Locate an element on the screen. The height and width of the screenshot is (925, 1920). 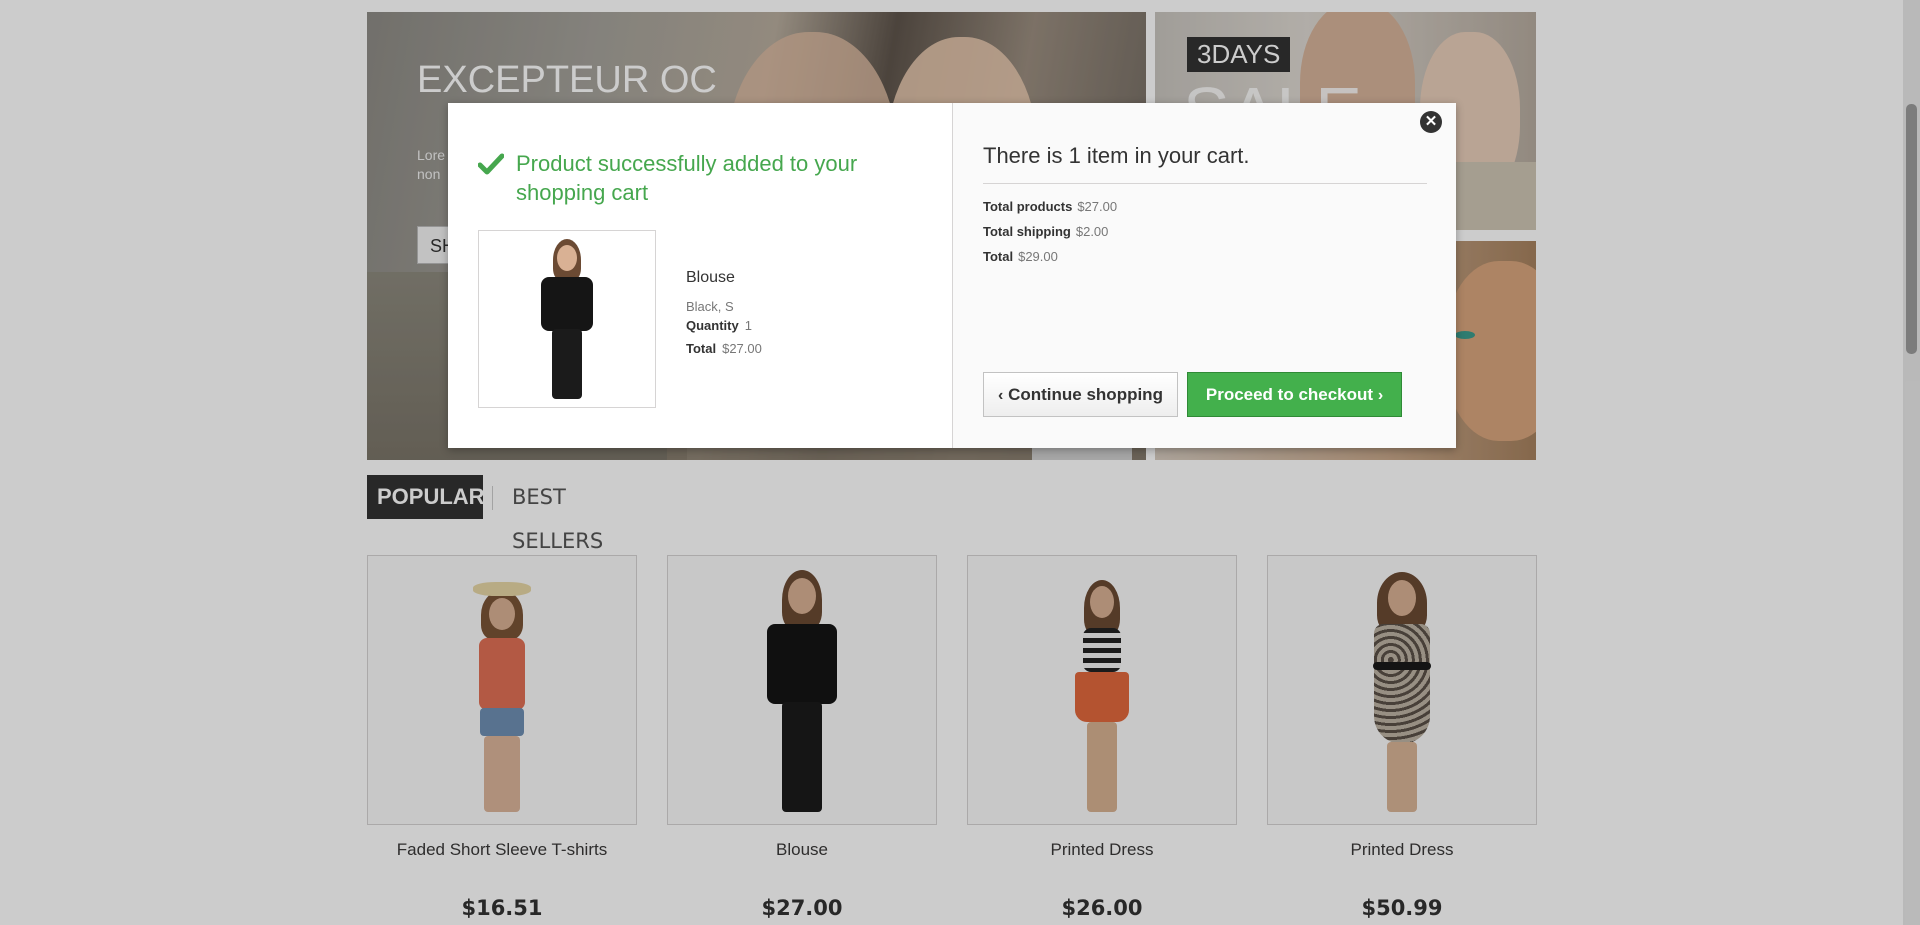
modal-product-info: Blouse Black, S Quantity 1 Total $27.00 is located at coordinates (806, 316).